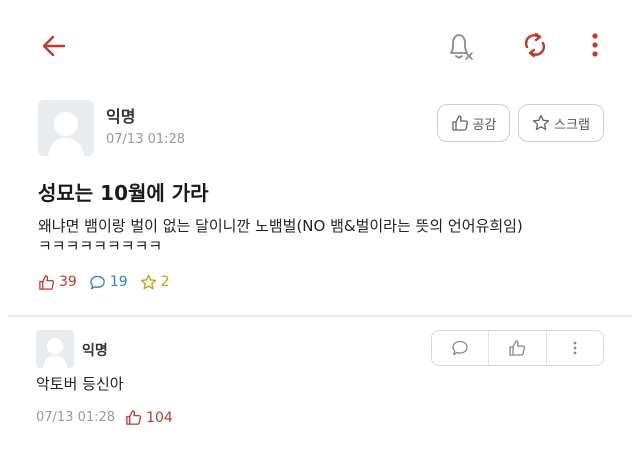  I want to click on notification-toggle-button, so click(458, 46).